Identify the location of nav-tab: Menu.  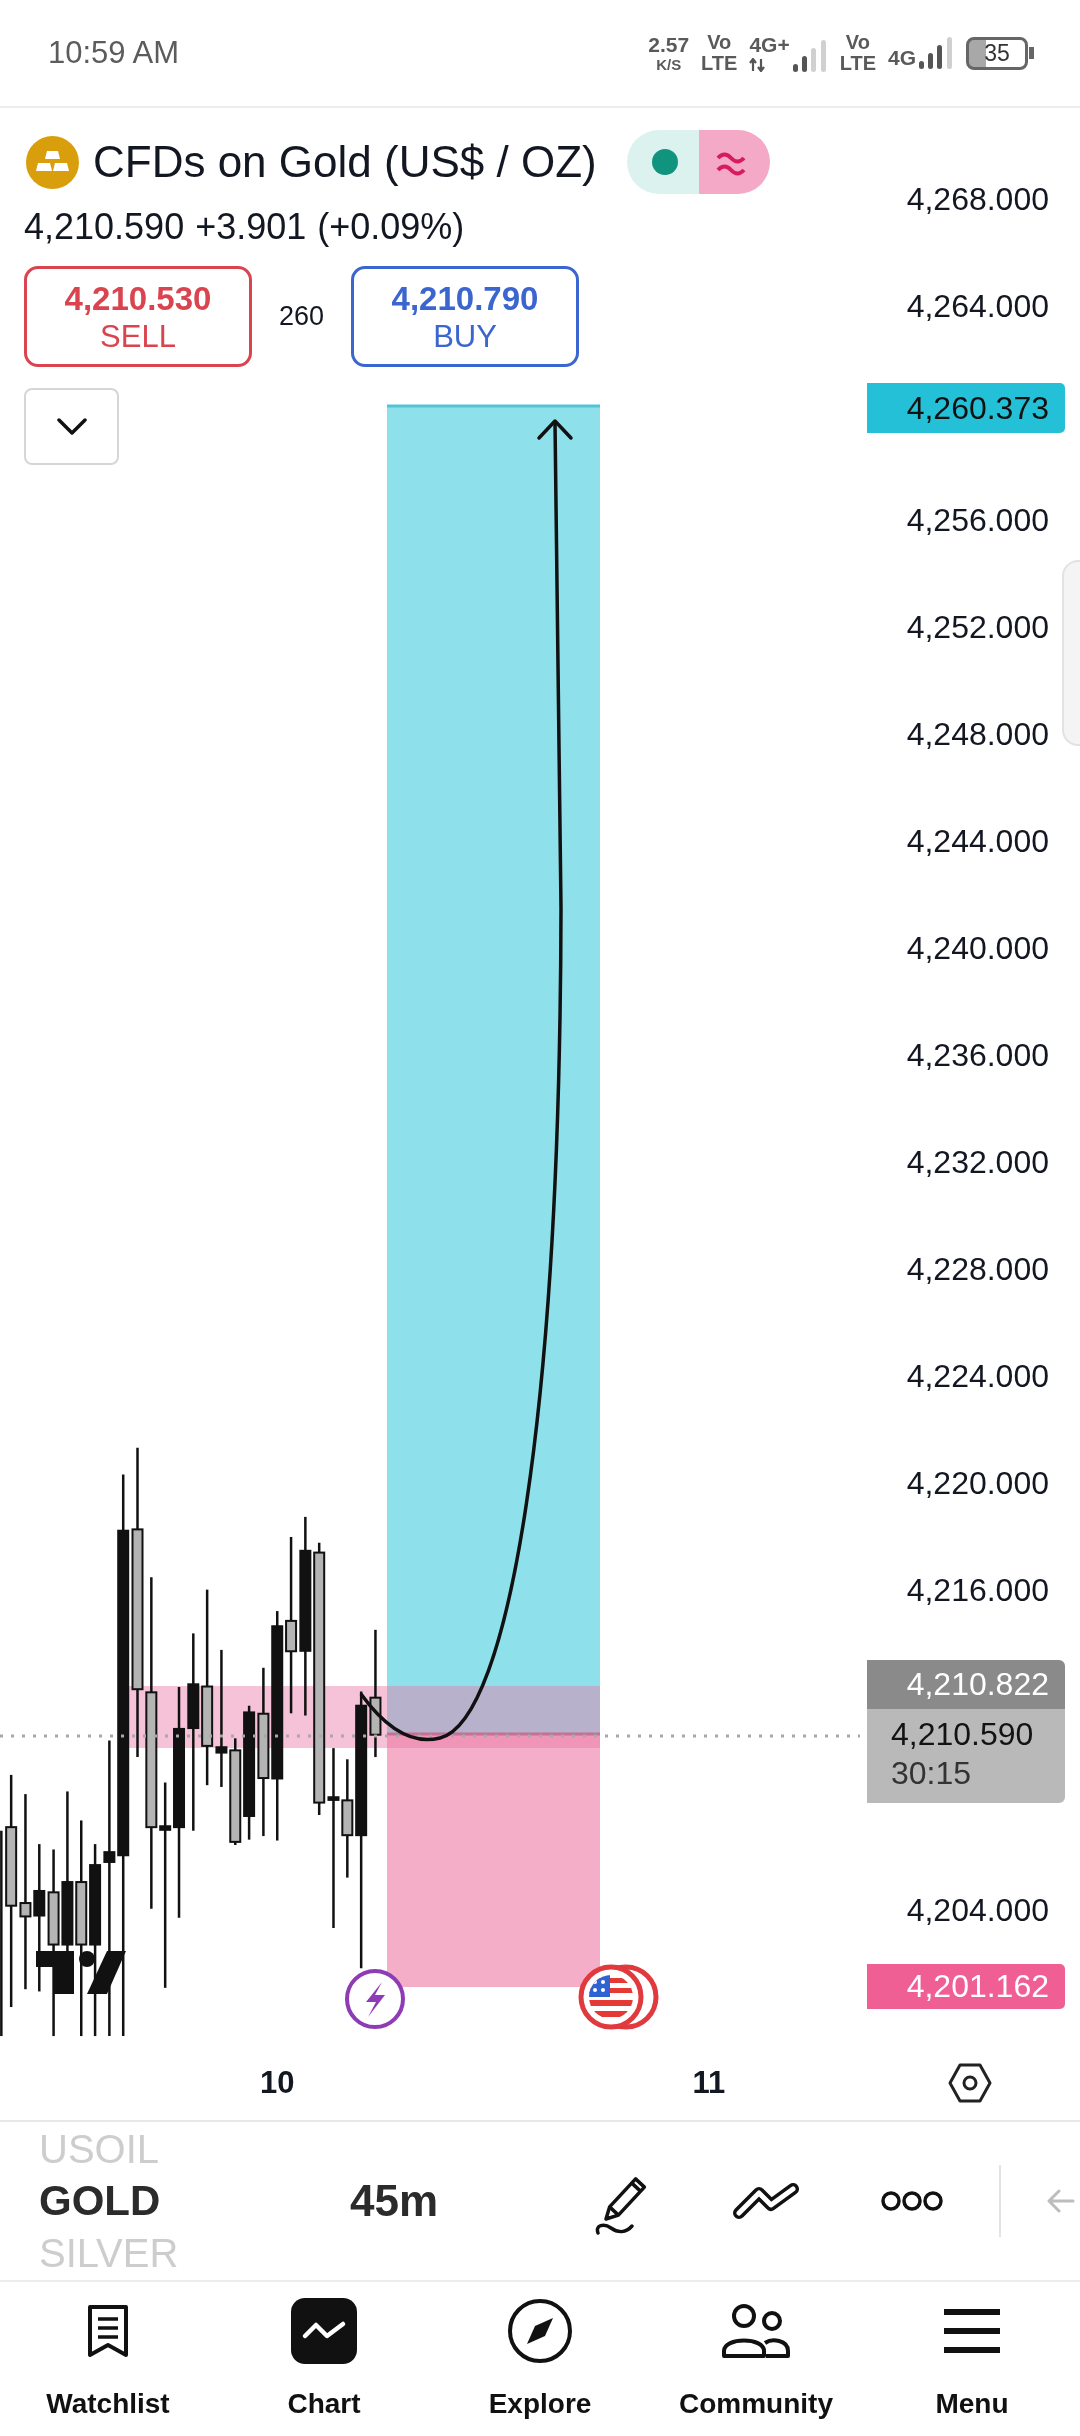
(972, 2359).